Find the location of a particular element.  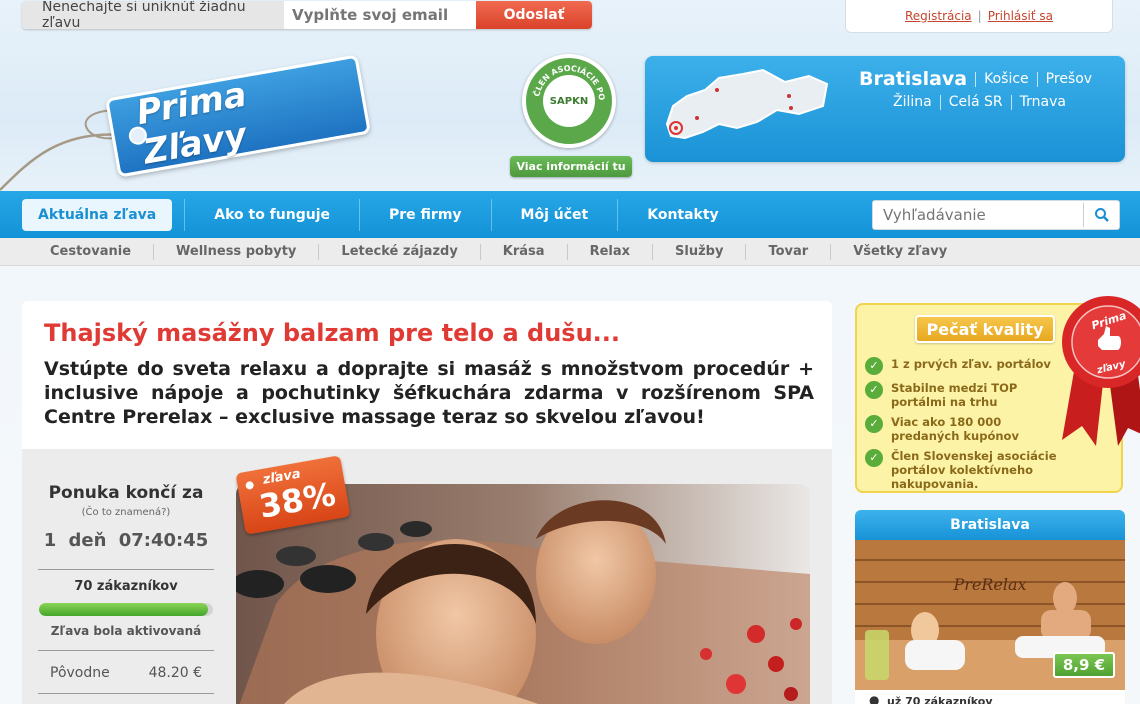

category-sluzby: Služby is located at coordinates (698, 252).